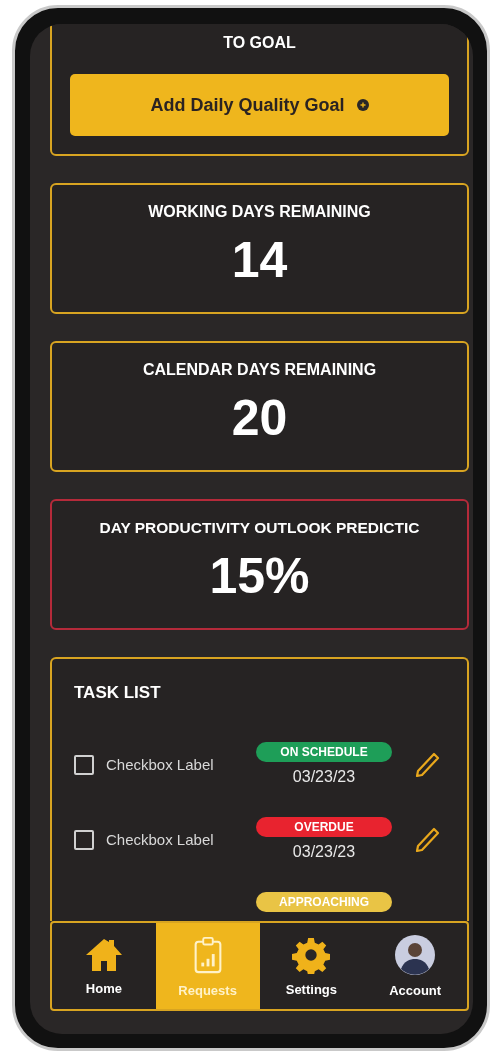 The image size is (495, 1056). I want to click on stat-value: 14, so click(259, 260).